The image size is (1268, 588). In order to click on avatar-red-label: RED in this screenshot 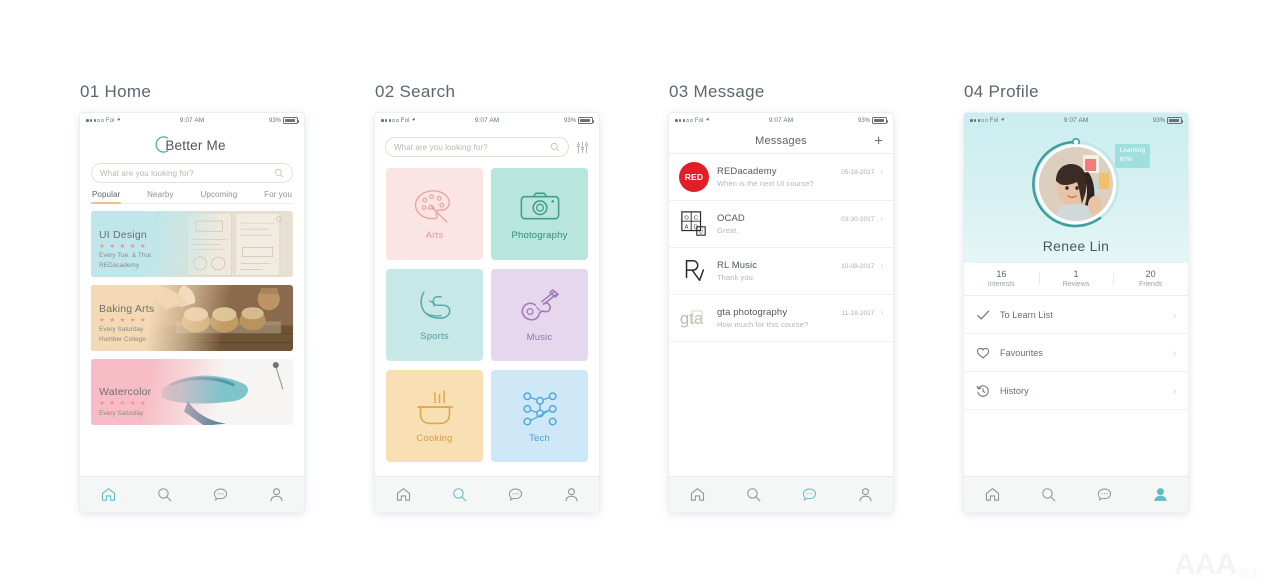, I will do `click(694, 177)`.